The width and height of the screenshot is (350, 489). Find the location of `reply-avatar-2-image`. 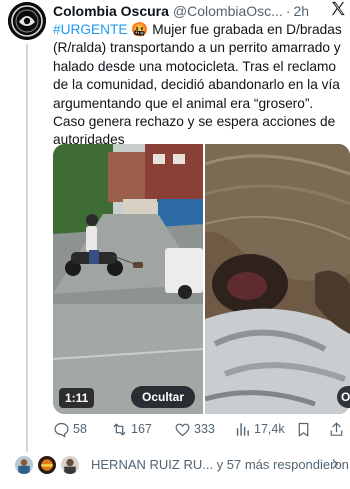

reply-avatar-2-image is located at coordinates (47, 465).